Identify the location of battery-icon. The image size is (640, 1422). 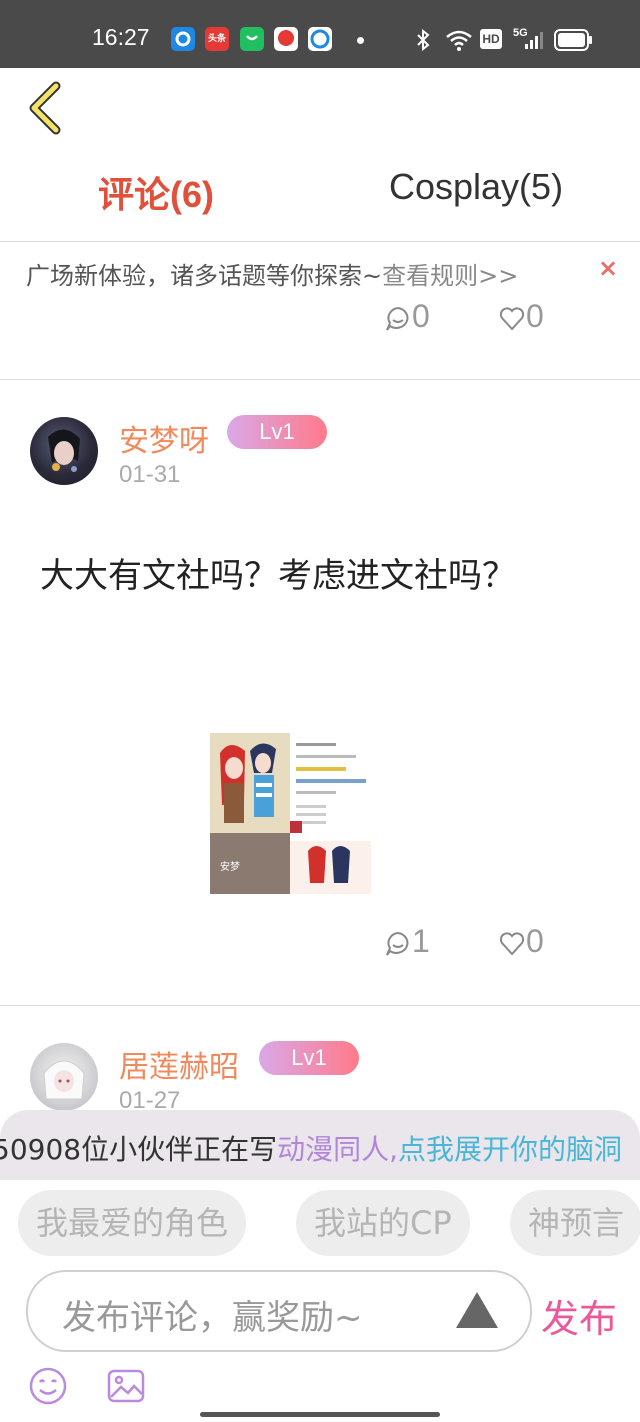
(573, 40).